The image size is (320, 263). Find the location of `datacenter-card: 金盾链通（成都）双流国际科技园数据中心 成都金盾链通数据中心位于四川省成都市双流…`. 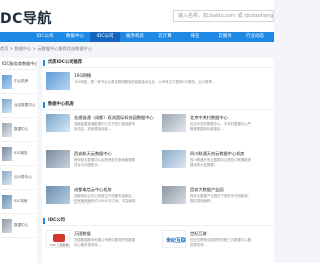

datacenter-card: 金盾链通（成都）双流国际科技园数据中心 成都金盾链通数据中心位于四川省成都市双流… is located at coordinates (101, 125).